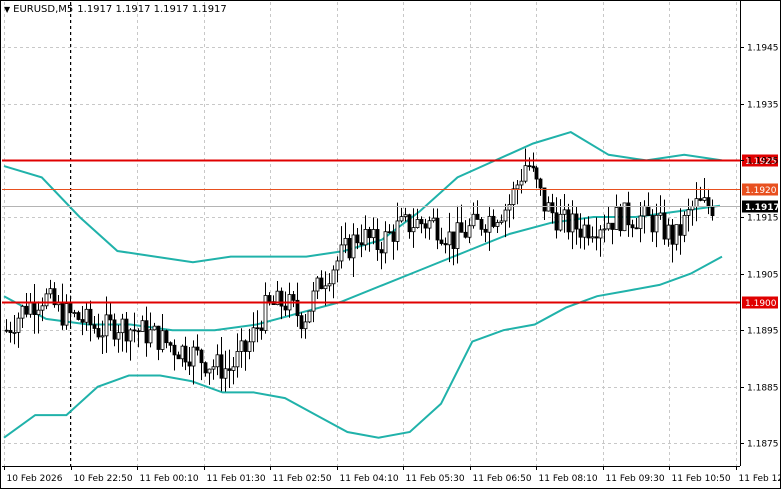 The image size is (781, 489). Describe the element at coordinates (103, 479) in the screenshot. I see `x-tick-label: 10 Feb 22:50` at that location.